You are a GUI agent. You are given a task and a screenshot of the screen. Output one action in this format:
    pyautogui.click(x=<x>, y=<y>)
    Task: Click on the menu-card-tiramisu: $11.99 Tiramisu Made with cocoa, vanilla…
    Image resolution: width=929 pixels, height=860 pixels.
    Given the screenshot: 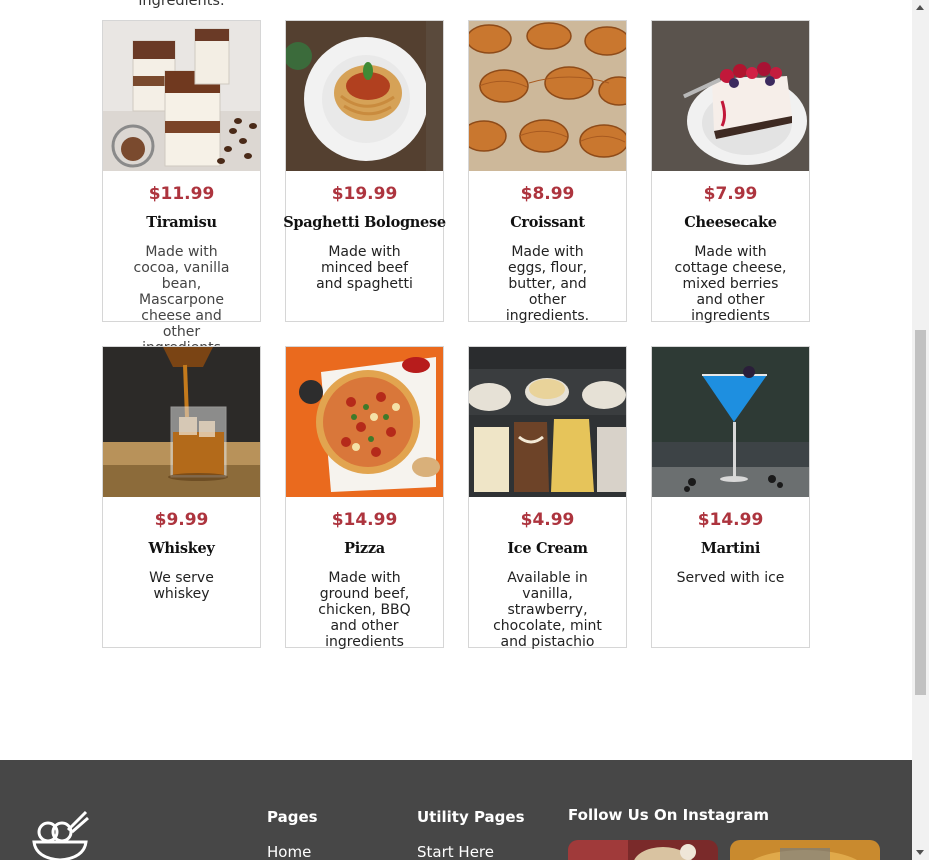 What is the action you would take?
    pyautogui.click(x=181, y=188)
    